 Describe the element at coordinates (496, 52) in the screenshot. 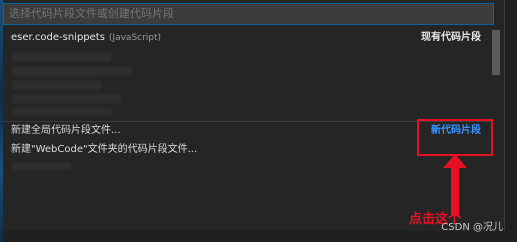

I see `scrollbar-thumb` at that location.